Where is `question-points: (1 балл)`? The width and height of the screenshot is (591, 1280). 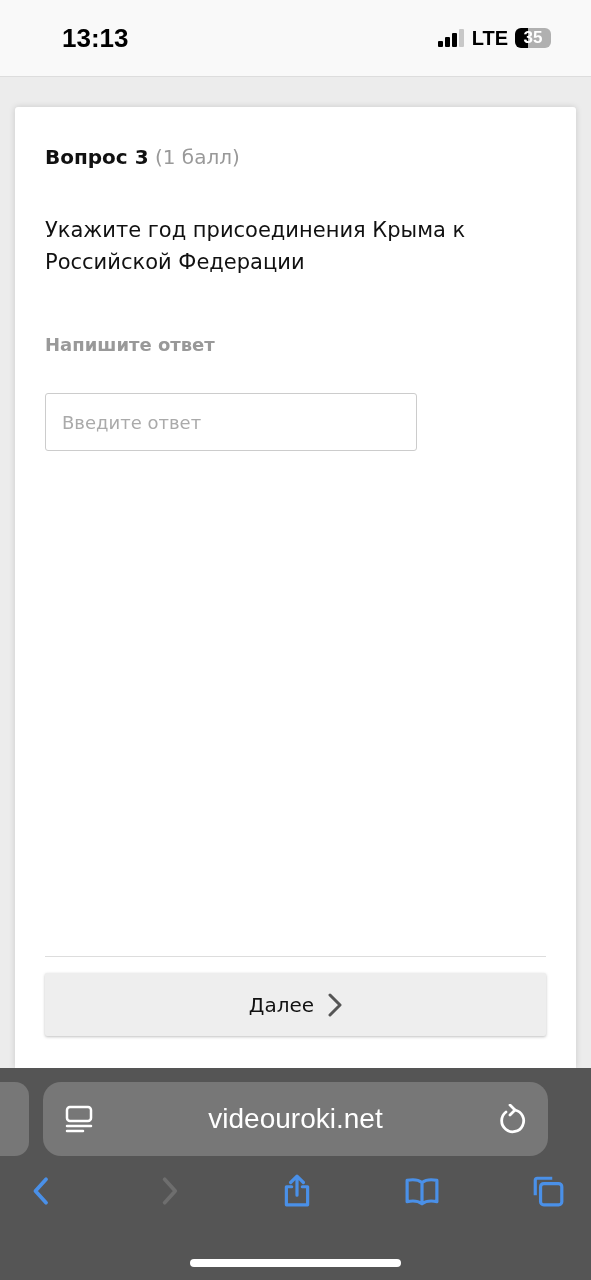 question-points: (1 балл) is located at coordinates (197, 157).